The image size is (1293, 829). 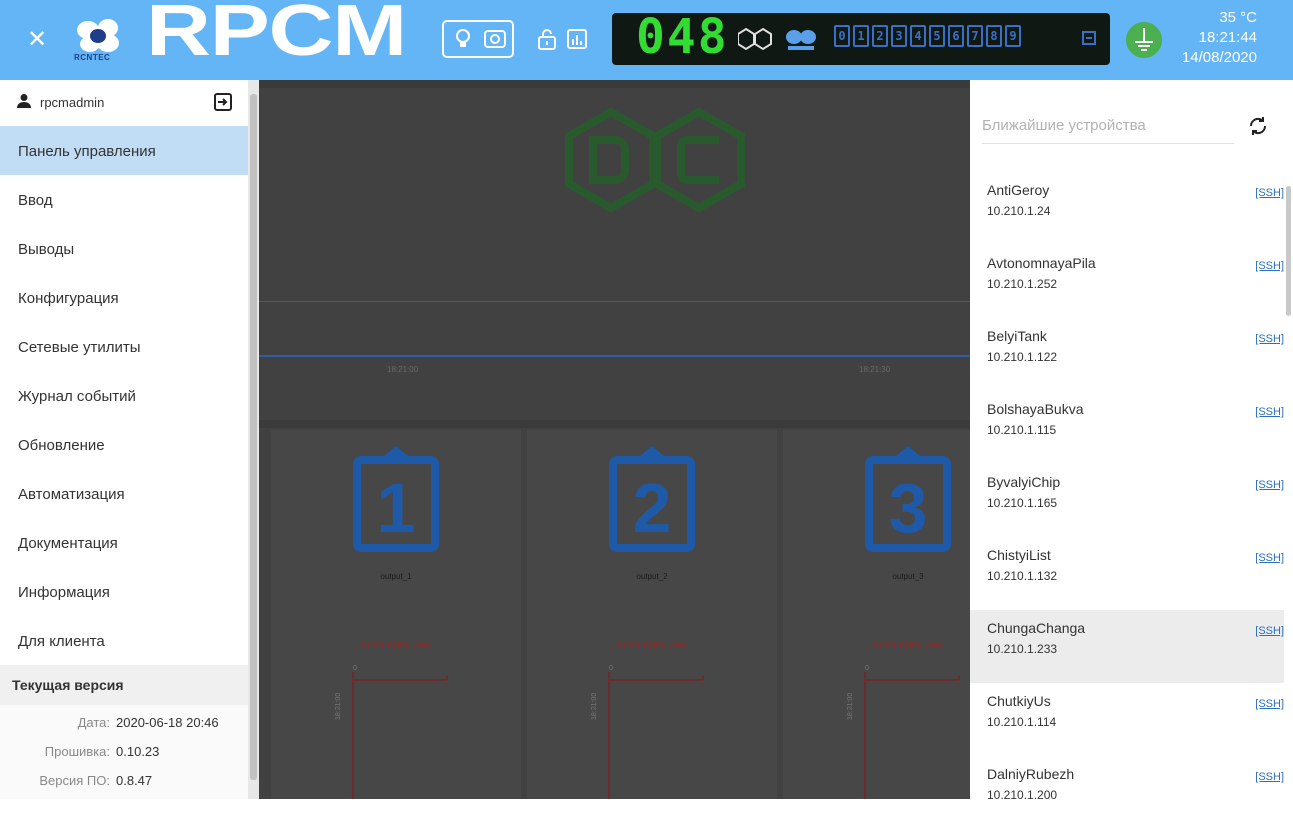 What do you see at coordinates (495, 39) in the screenshot?
I see `buzzer-icon` at bounding box center [495, 39].